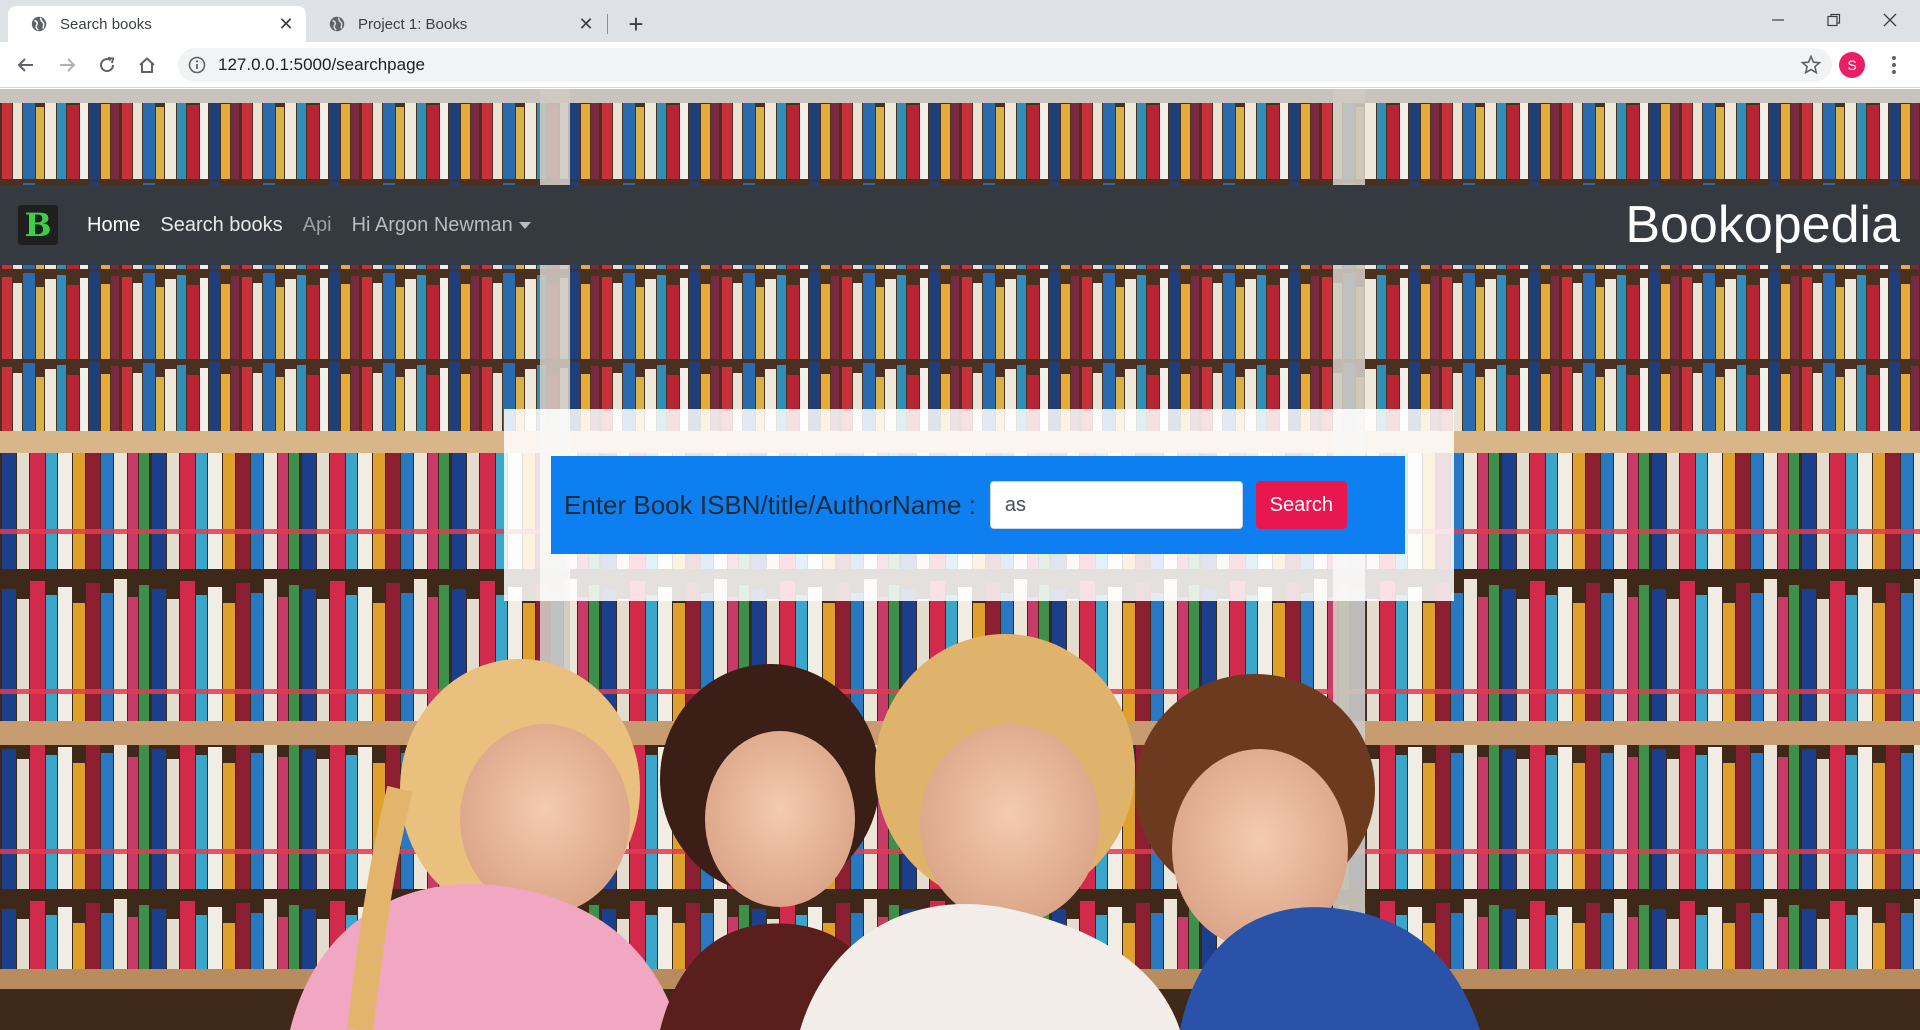 The height and width of the screenshot is (1030, 1920). Describe the element at coordinates (113, 225) in the screenshot. I see `nav-link-home: Home` at that location.